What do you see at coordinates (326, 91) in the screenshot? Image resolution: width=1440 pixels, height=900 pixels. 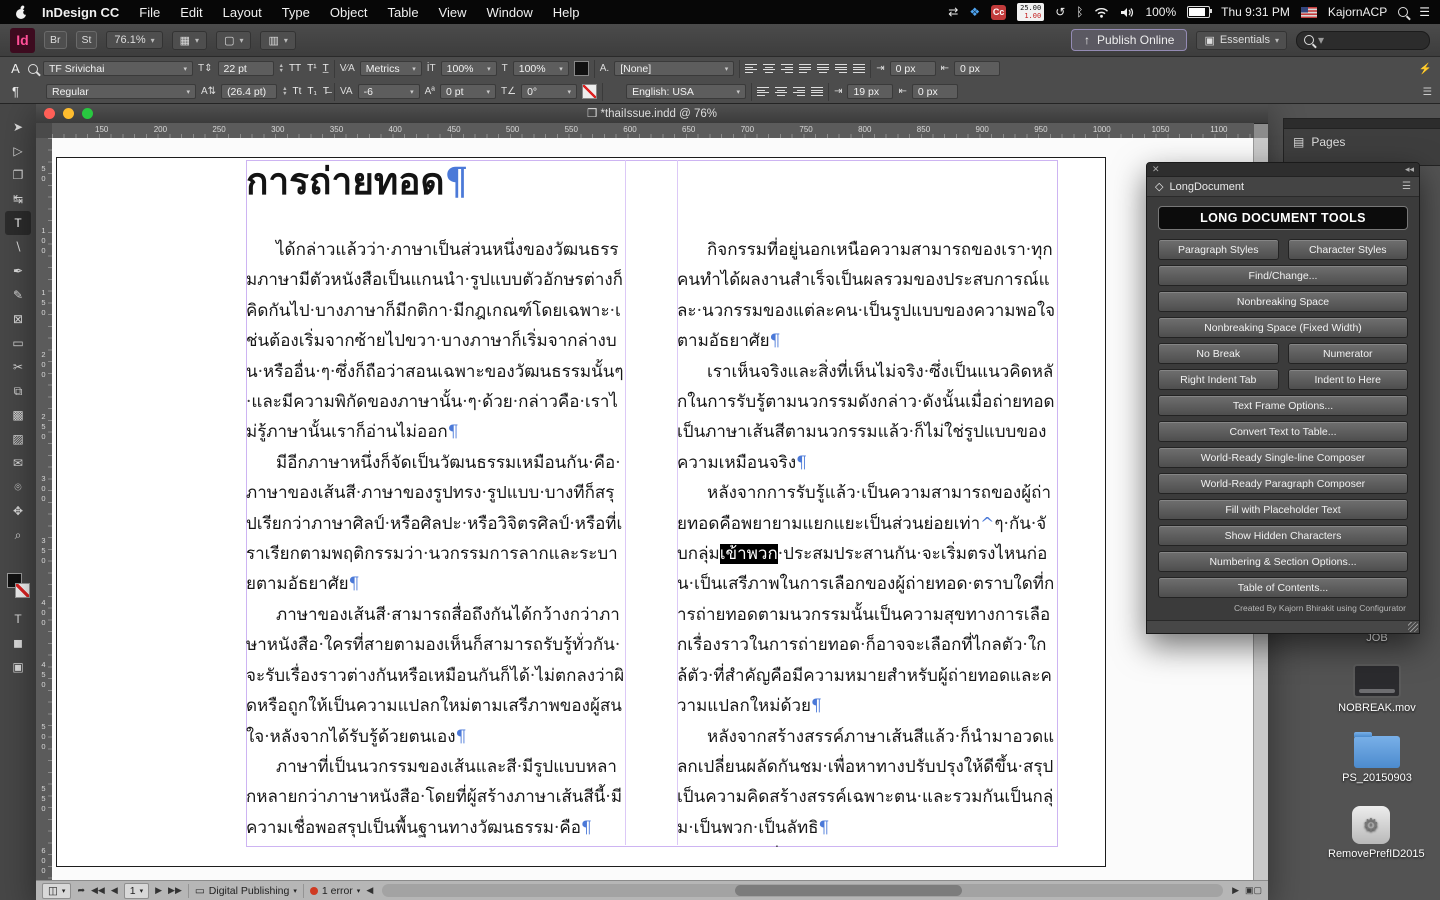 I see `case-button-t: T̶` at bounding box center [326, 91].